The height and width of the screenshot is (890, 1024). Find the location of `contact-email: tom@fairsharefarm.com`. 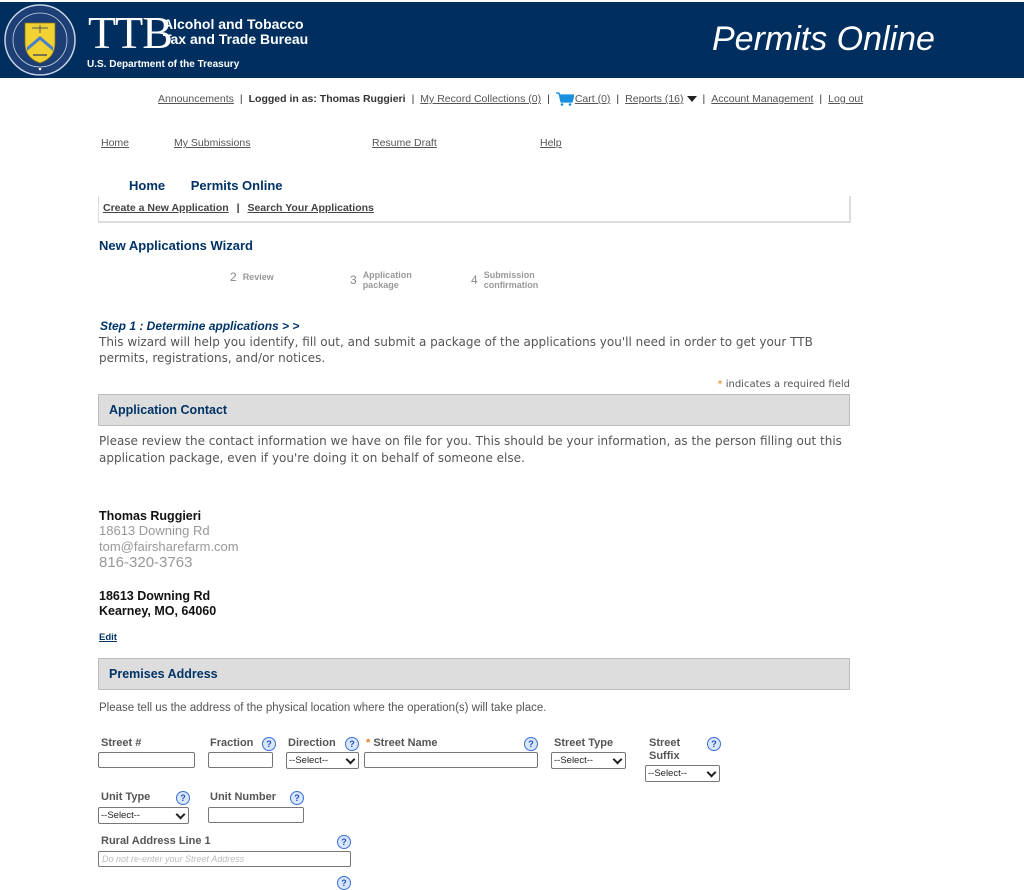

contact-email: tom@fairsharefarm.com is located at coordinates (169, 546).